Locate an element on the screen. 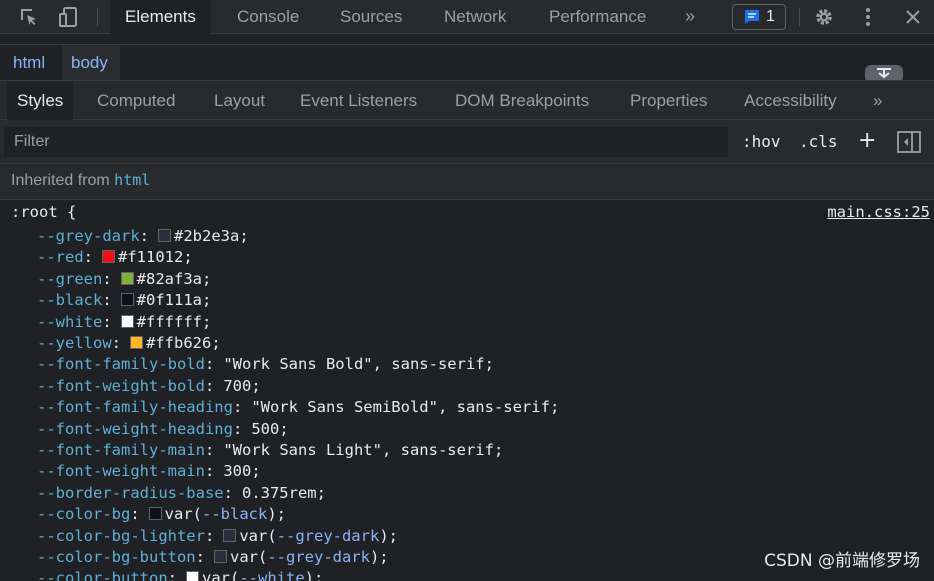 The width and height of the screenshot is (934, 581). css-declaration: --white: #ffffff; is located at coordinates (124, 323).